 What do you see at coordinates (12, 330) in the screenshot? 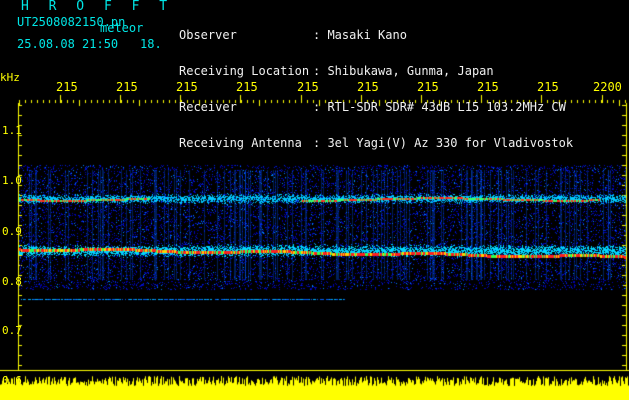
I see `freq-tick-label: 0.7` at bounding box center [12, 330].